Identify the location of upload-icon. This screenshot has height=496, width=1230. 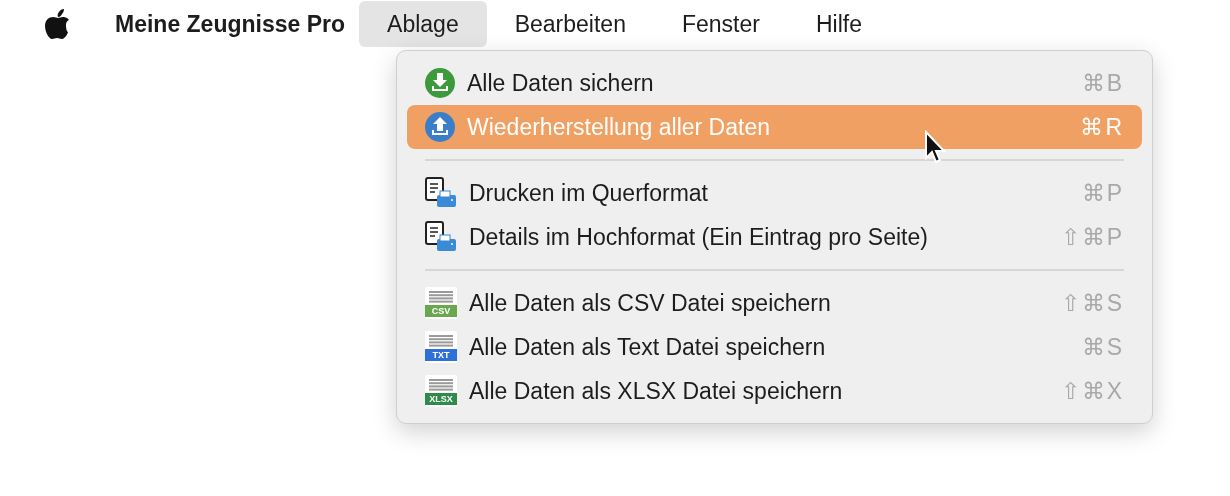
(440, 127).